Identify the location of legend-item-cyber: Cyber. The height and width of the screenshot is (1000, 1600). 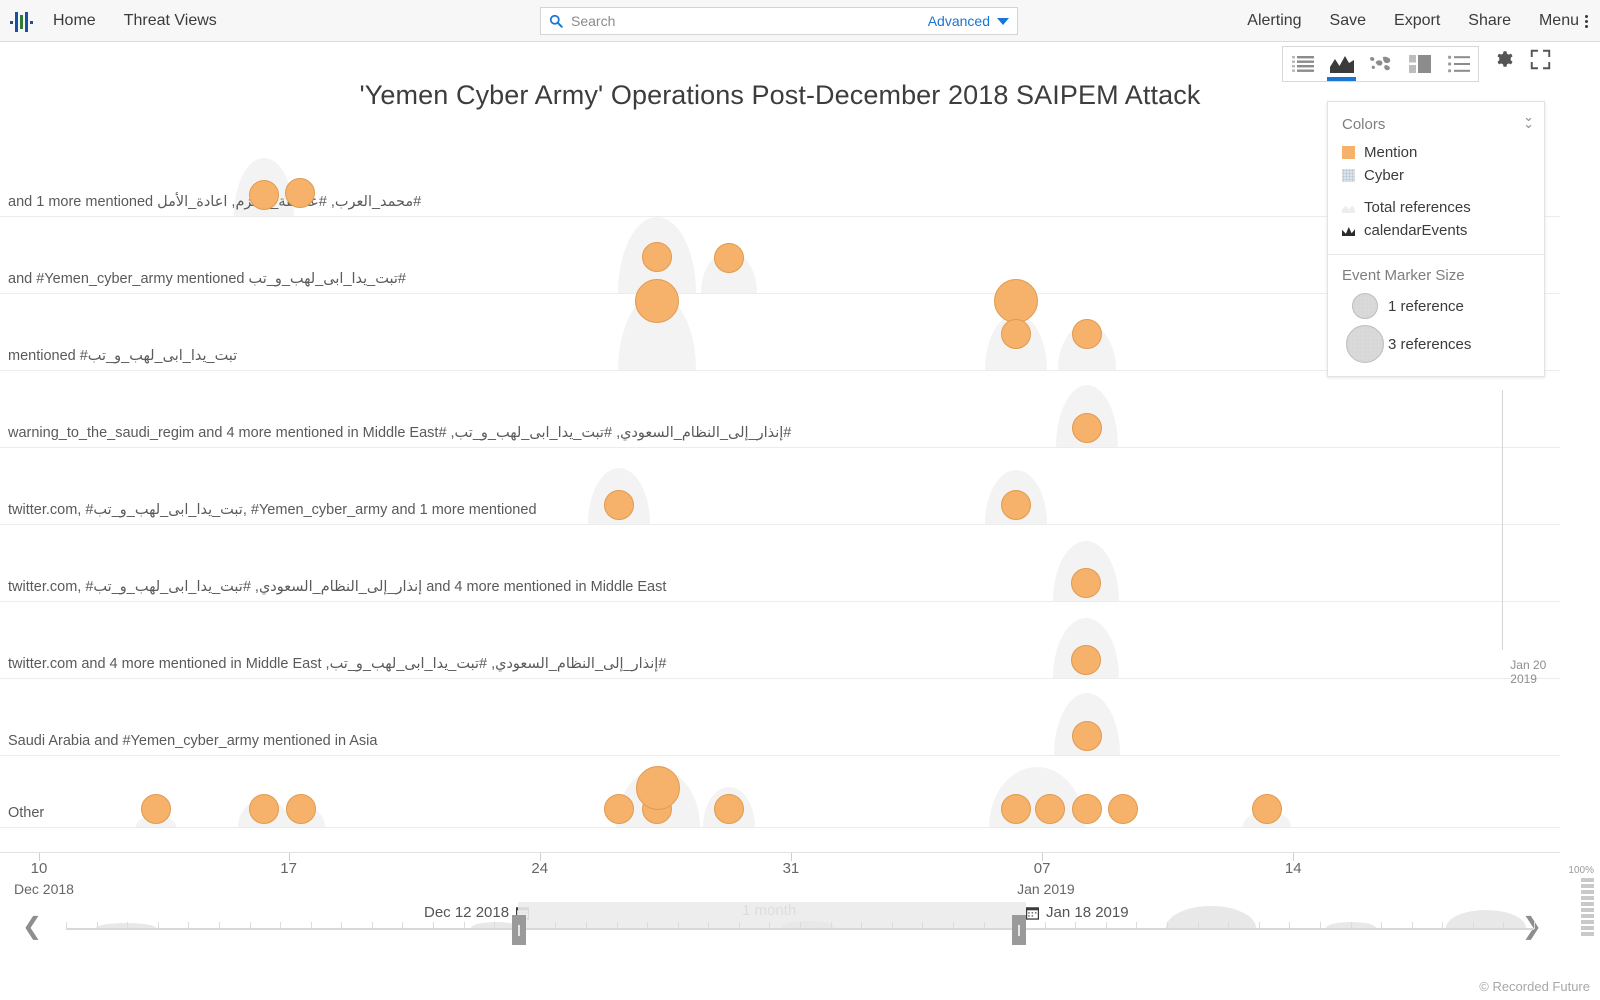
(1436, 175).